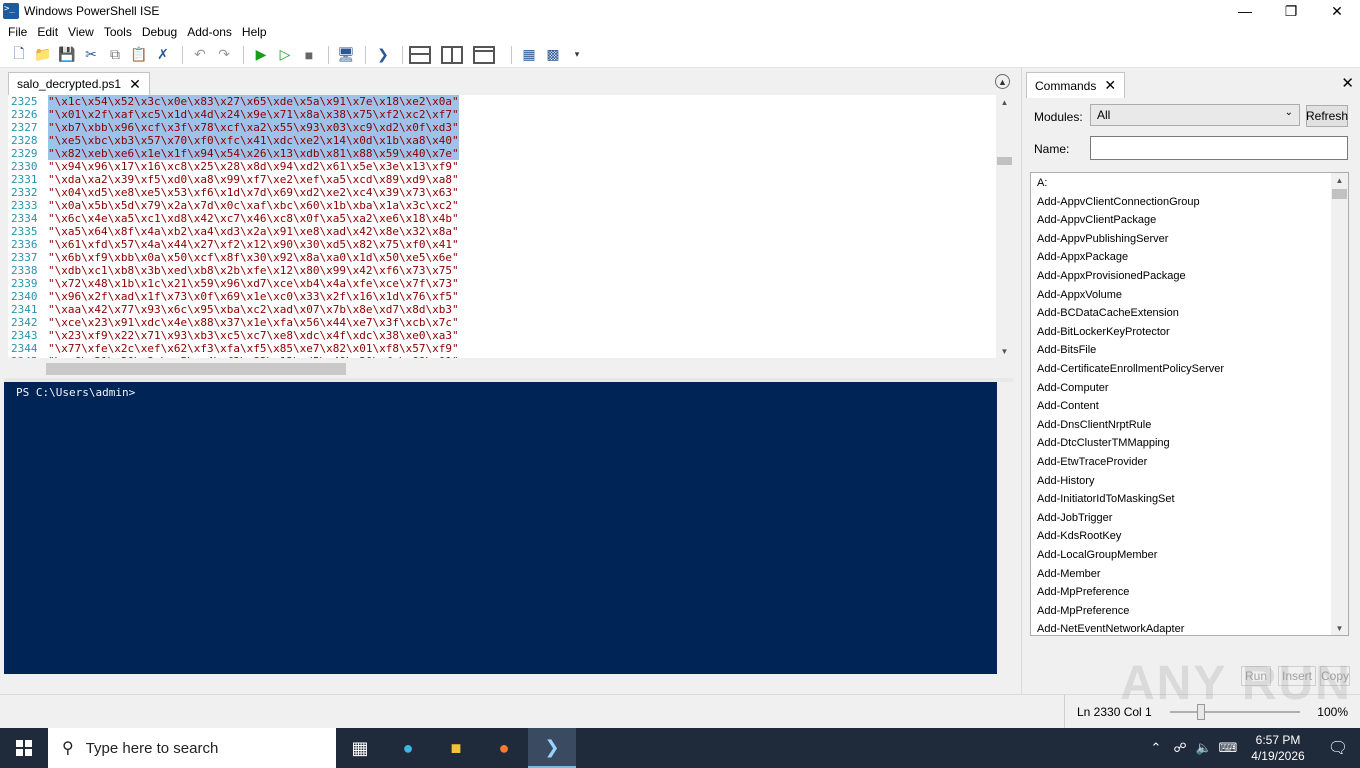 This screenshot has height=768, width=1360. I want to click on command-list-item: Add-EtwTraceProvider, so click(1092, 462).